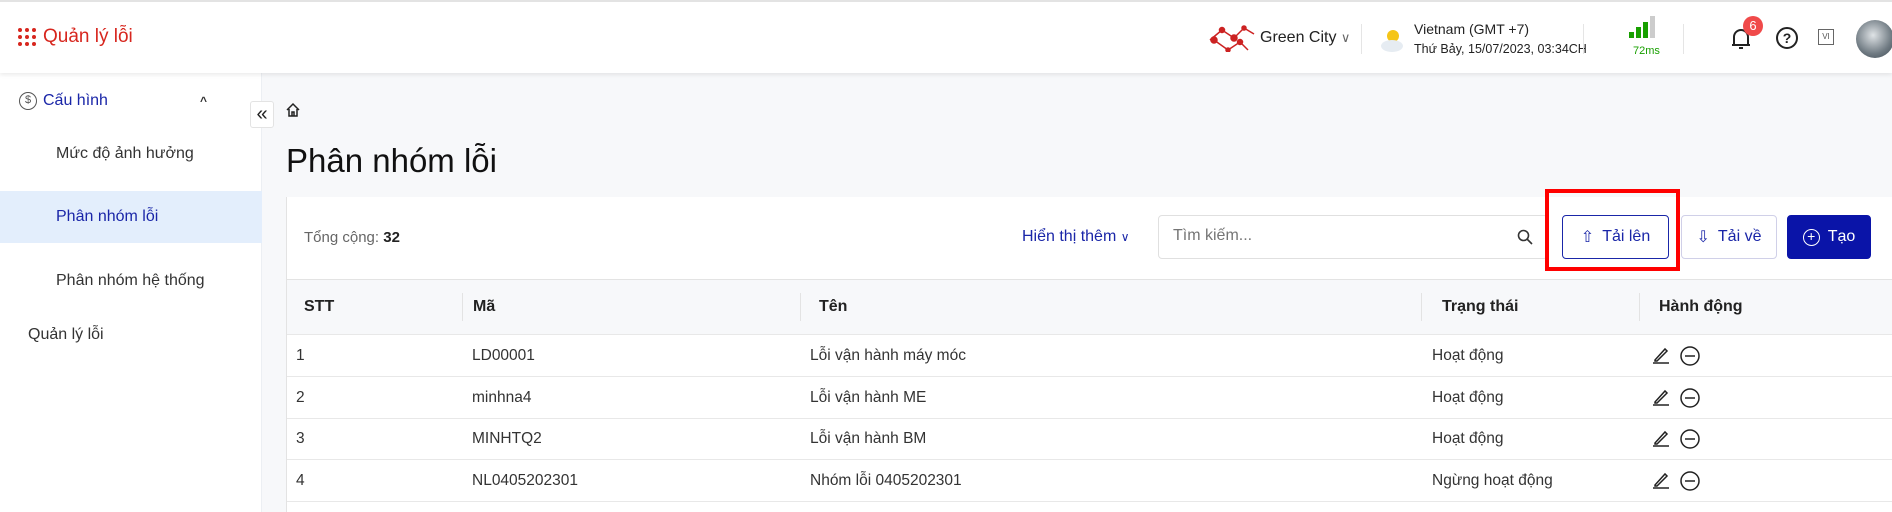 The image size is (1892, 512). What do you see at coordinates (75, 100) in the screenshot?
I see `sidebar-group-label: Cấu hình` at bounding box center [75, 100].